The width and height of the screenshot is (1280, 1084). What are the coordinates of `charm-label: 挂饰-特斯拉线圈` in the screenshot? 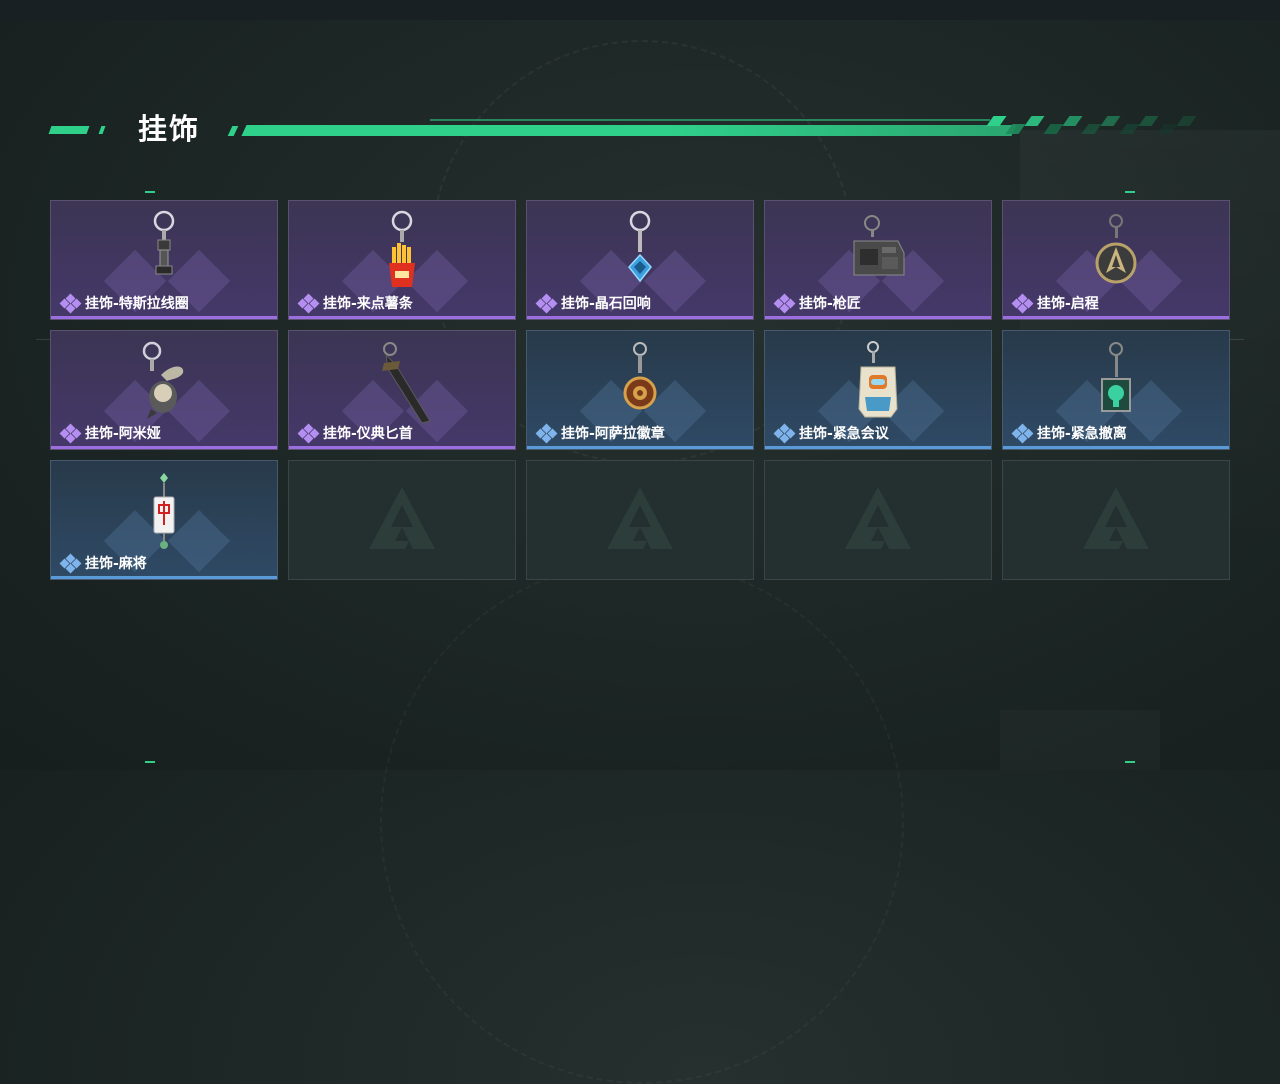 It's located at (124, 303).